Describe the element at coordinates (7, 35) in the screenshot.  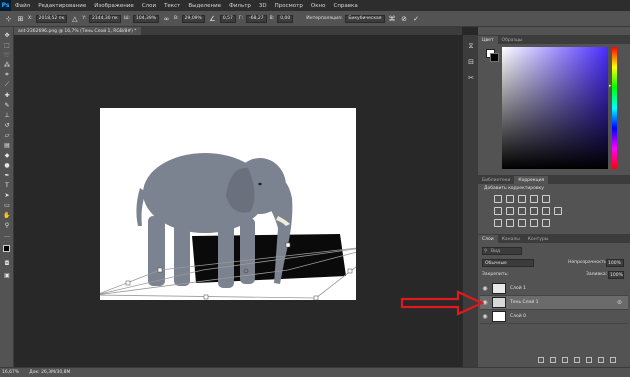
I see `move-tool-icon: ✥` at that location.